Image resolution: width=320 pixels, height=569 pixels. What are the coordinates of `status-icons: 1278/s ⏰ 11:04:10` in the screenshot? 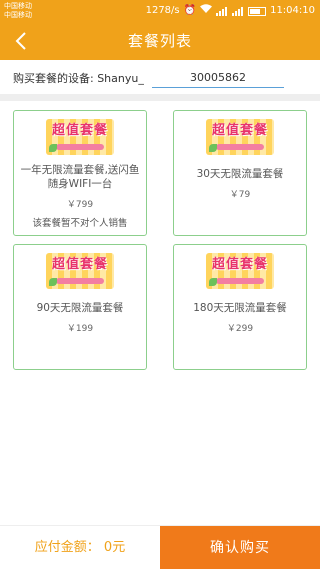 It's located at (228, 11).